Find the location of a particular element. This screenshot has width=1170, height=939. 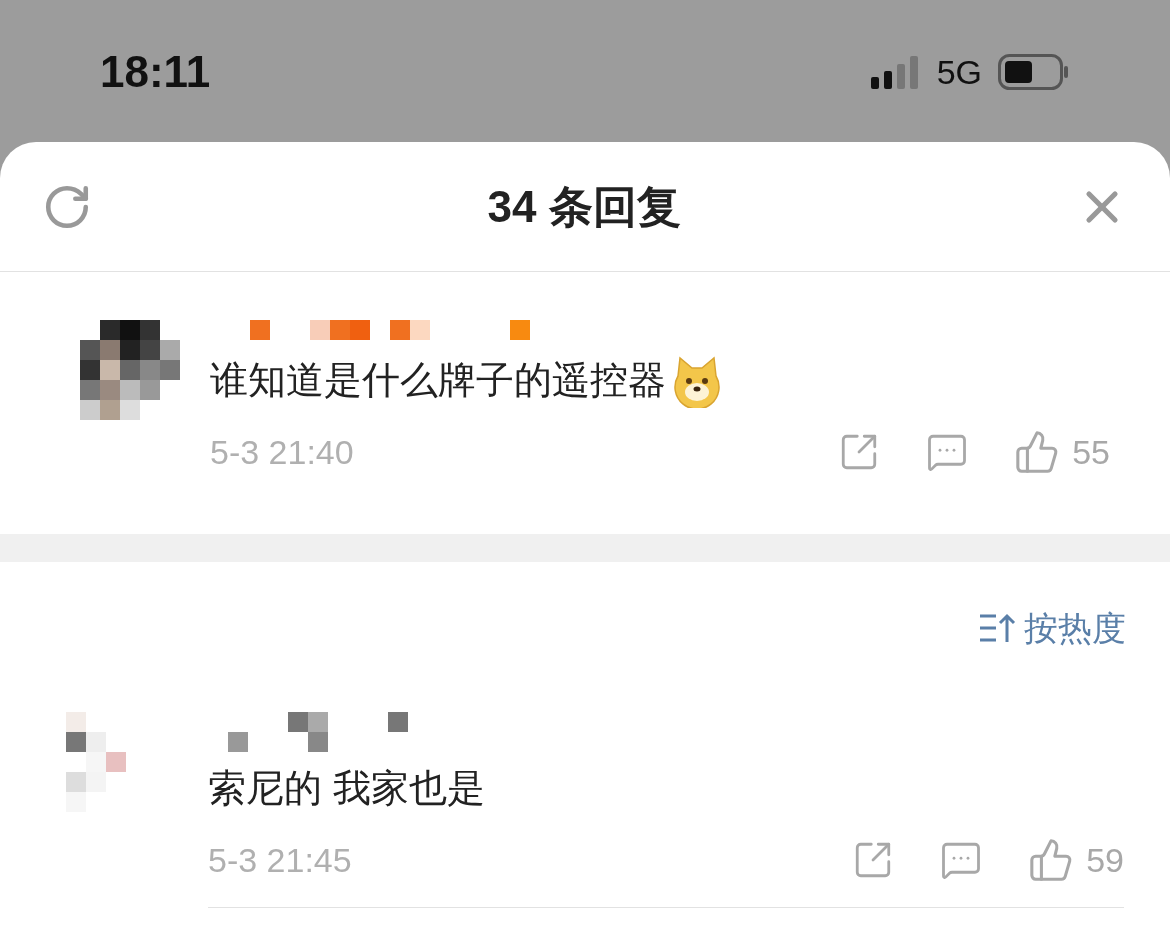

network-label: 5G is located at coordinates (959, 72).